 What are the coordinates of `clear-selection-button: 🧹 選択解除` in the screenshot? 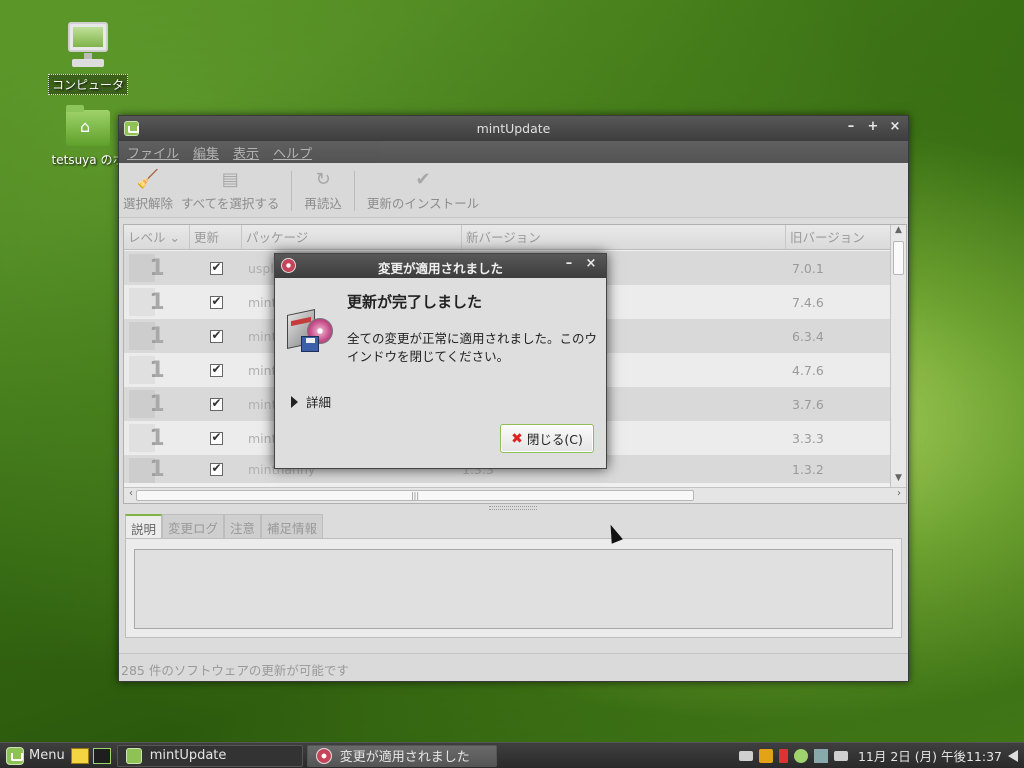 It's located at (148, 189).